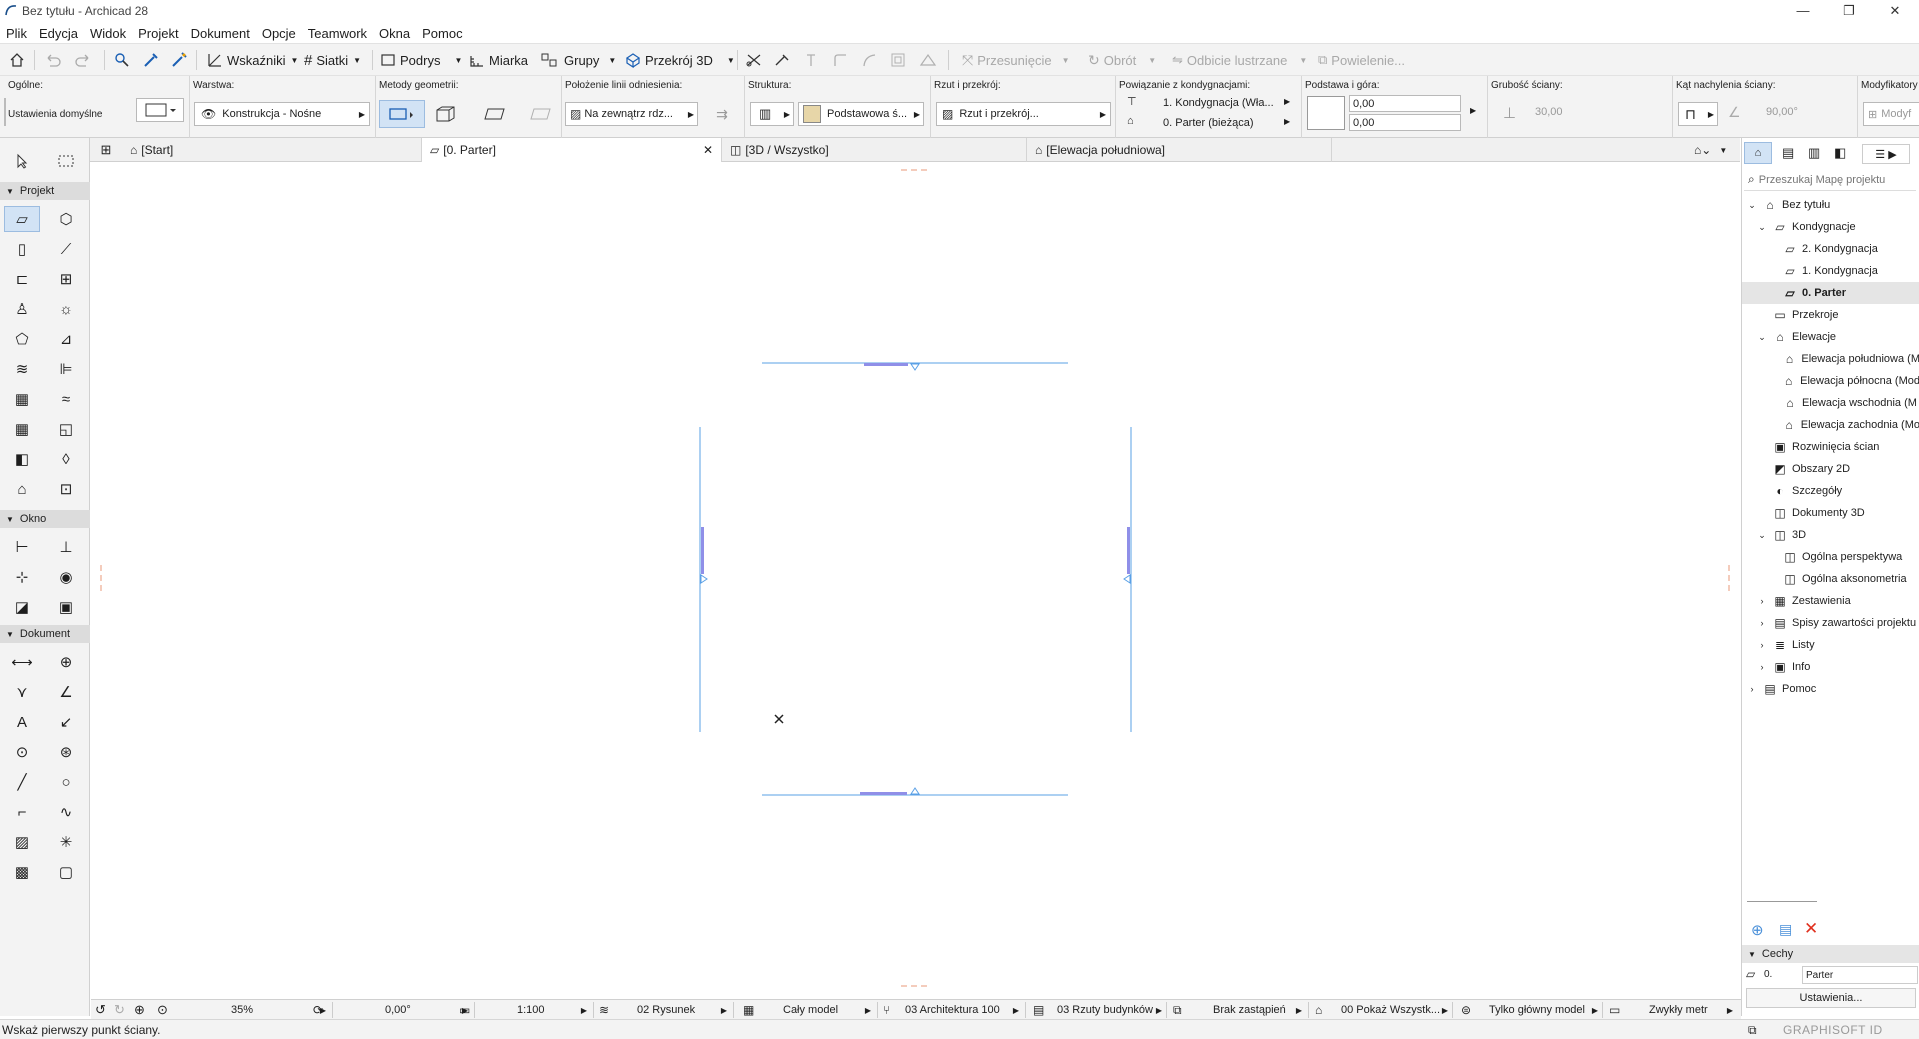  I want to click on text-tool-icon: A, so click(22, 722).